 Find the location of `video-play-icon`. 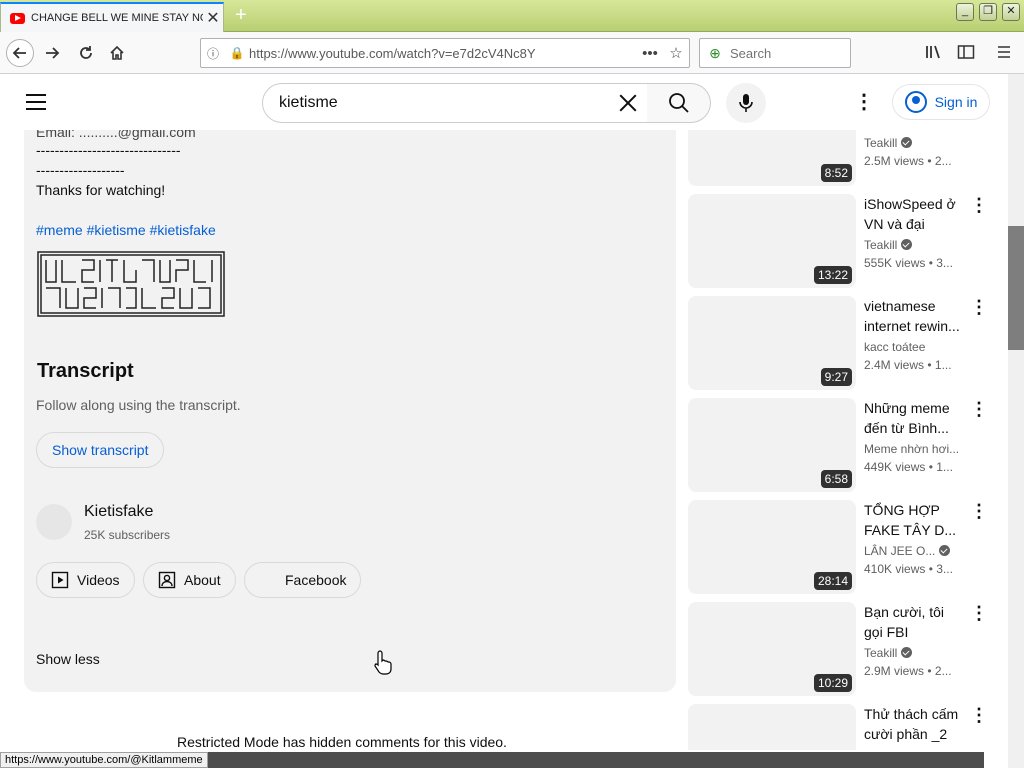

video-play-icon is located at coordinates (60, 580).